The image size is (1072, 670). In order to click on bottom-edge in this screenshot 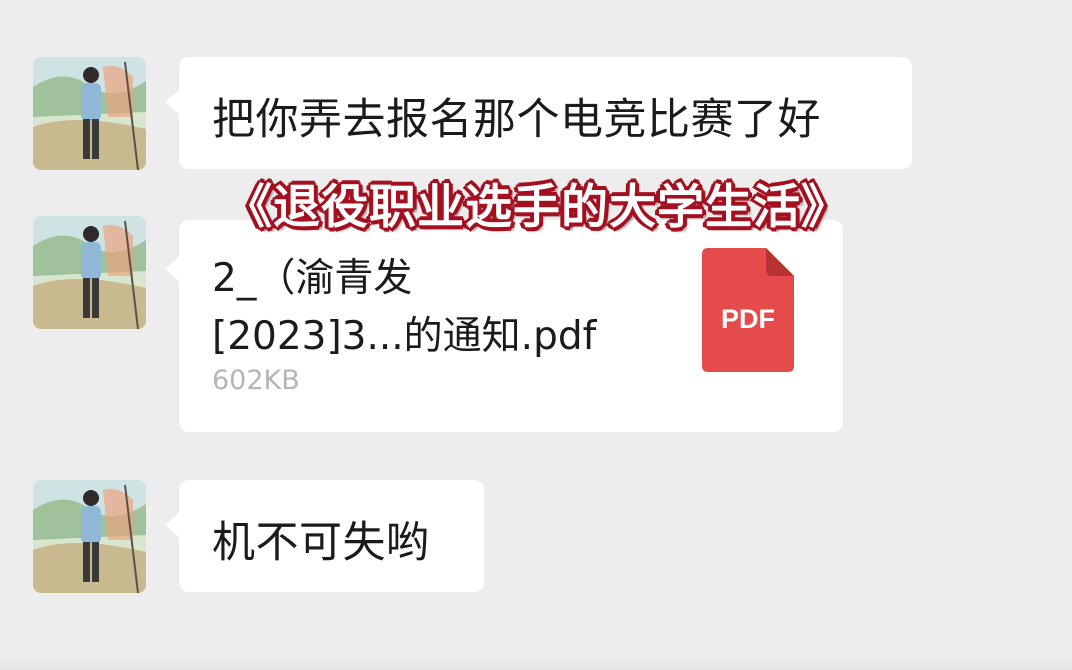, I will do `click(536, 663)`.